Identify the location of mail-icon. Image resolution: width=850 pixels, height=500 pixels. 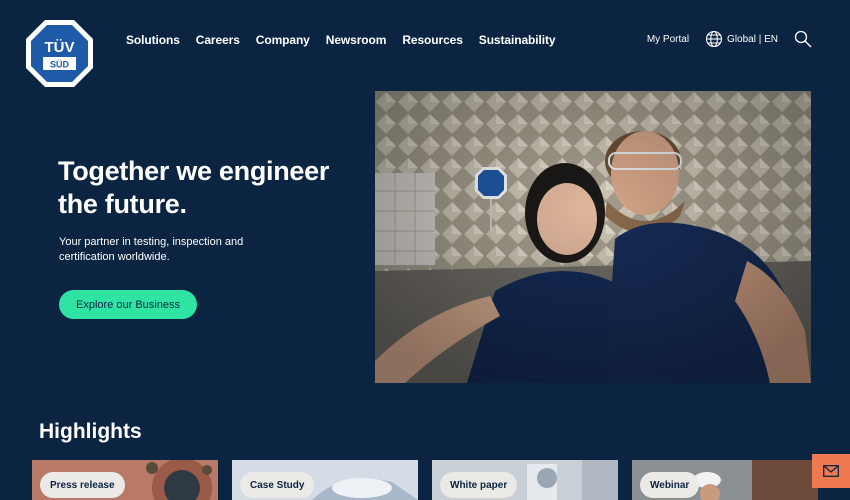
(831, 471).